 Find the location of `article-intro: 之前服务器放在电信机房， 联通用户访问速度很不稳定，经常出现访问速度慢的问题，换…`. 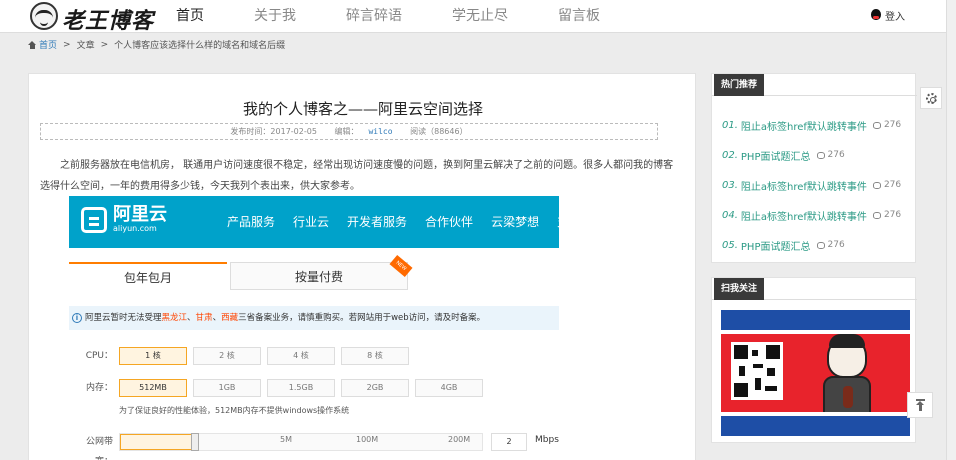

article-intro: 之前服务器放在电信机房， 联通用户访问速度很不稳定，经常出现访问速度慢的问题，换… is located at coordinates (357, 176).